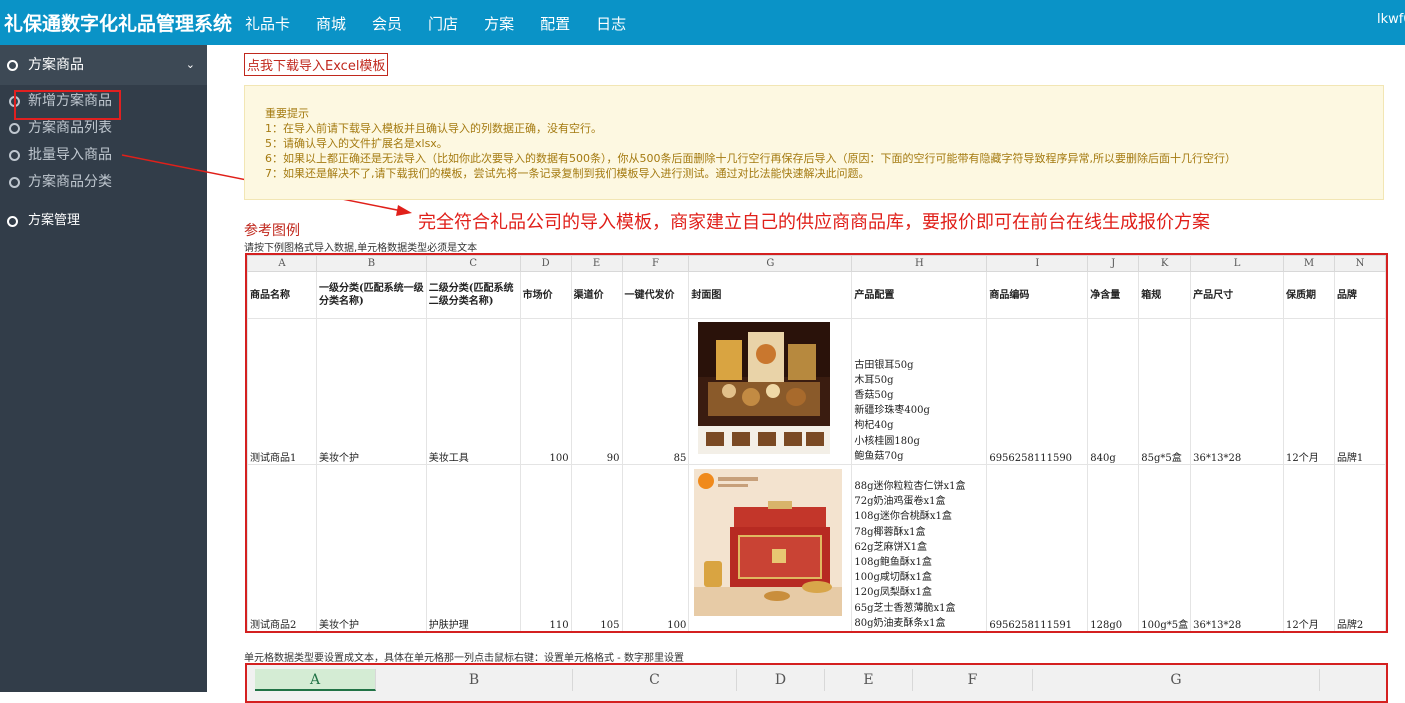 This screenshot has height=703, width=1405. Describe the element at coordinates (770, 295) in the screenshot. I see `header-cell: 封面图` at that location.